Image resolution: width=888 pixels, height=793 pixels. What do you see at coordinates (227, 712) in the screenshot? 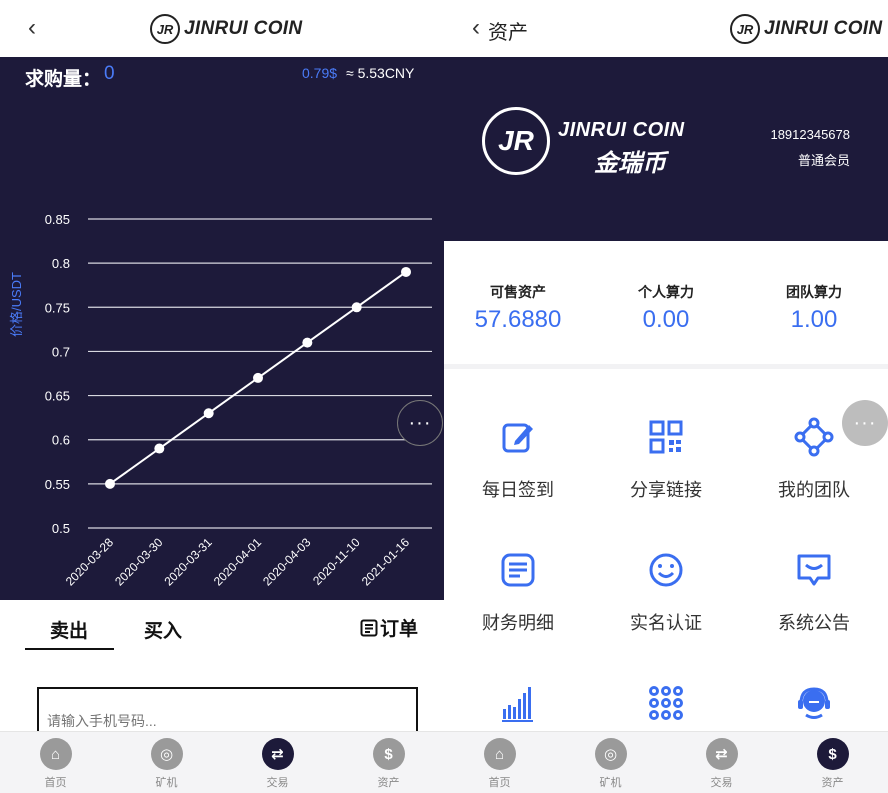
I see `phone-input` at bounding box center [227, 712].